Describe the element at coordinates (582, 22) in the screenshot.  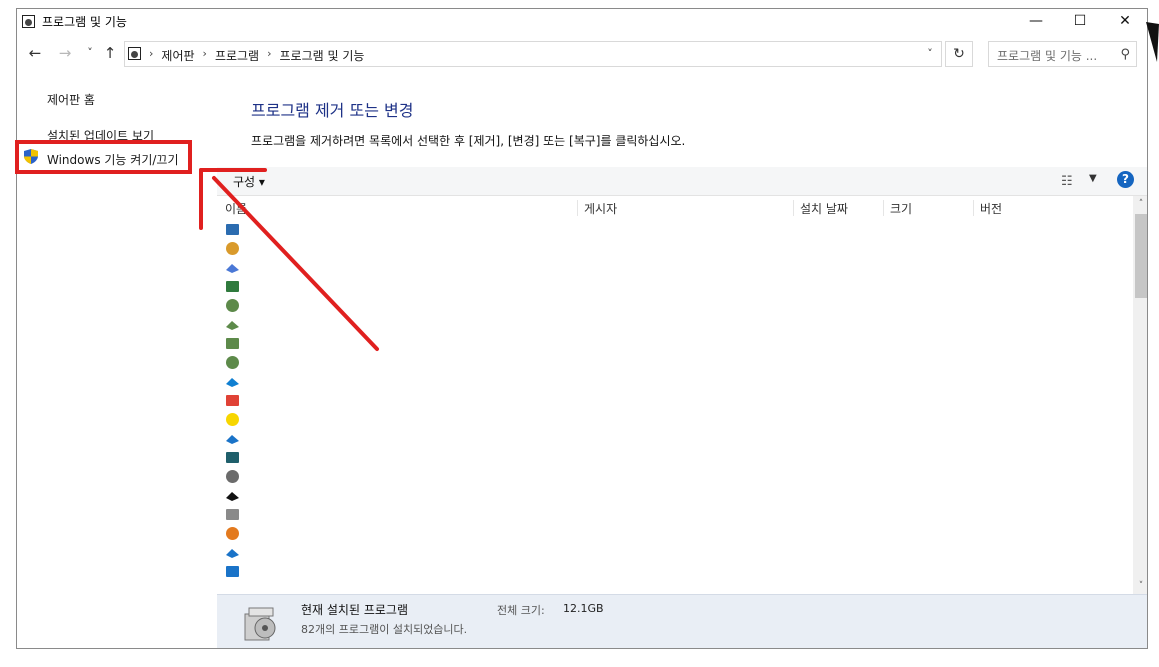
I see `title-bar: 프로그램 및 기능 — ☐ ✕` at that location.